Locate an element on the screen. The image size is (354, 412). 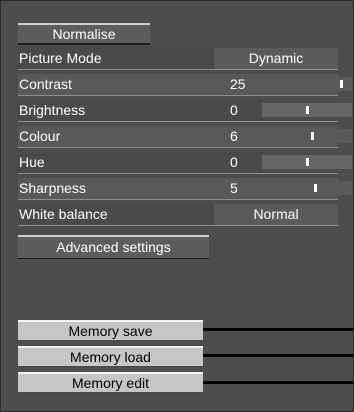
colour-slider-marker is located at coordinates (312, 136).